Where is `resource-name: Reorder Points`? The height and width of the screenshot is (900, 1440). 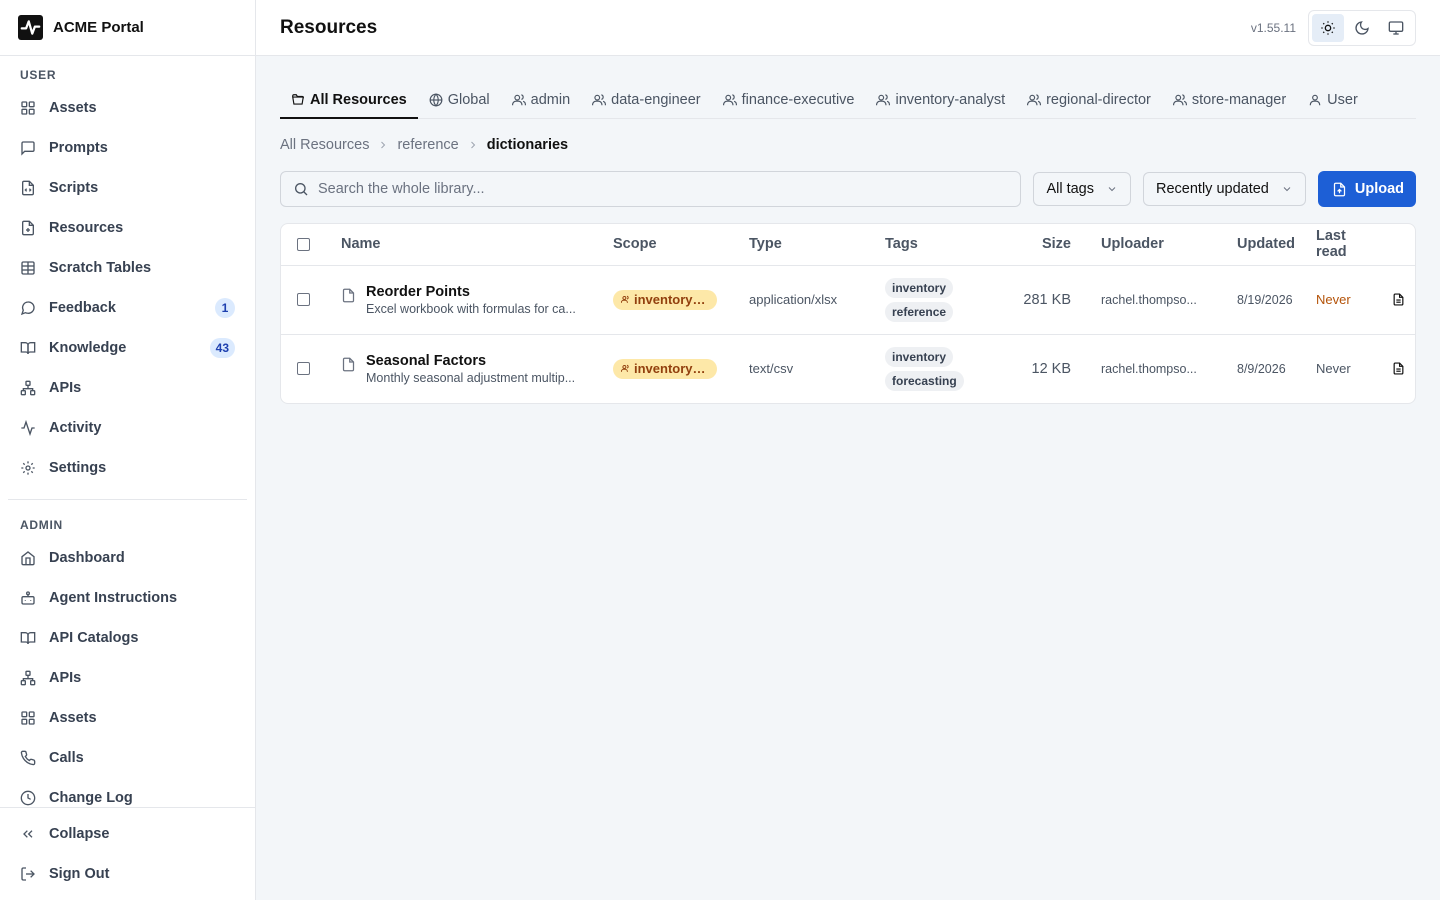 resource-name: Reorder Points is located at coordinates (471, 292).